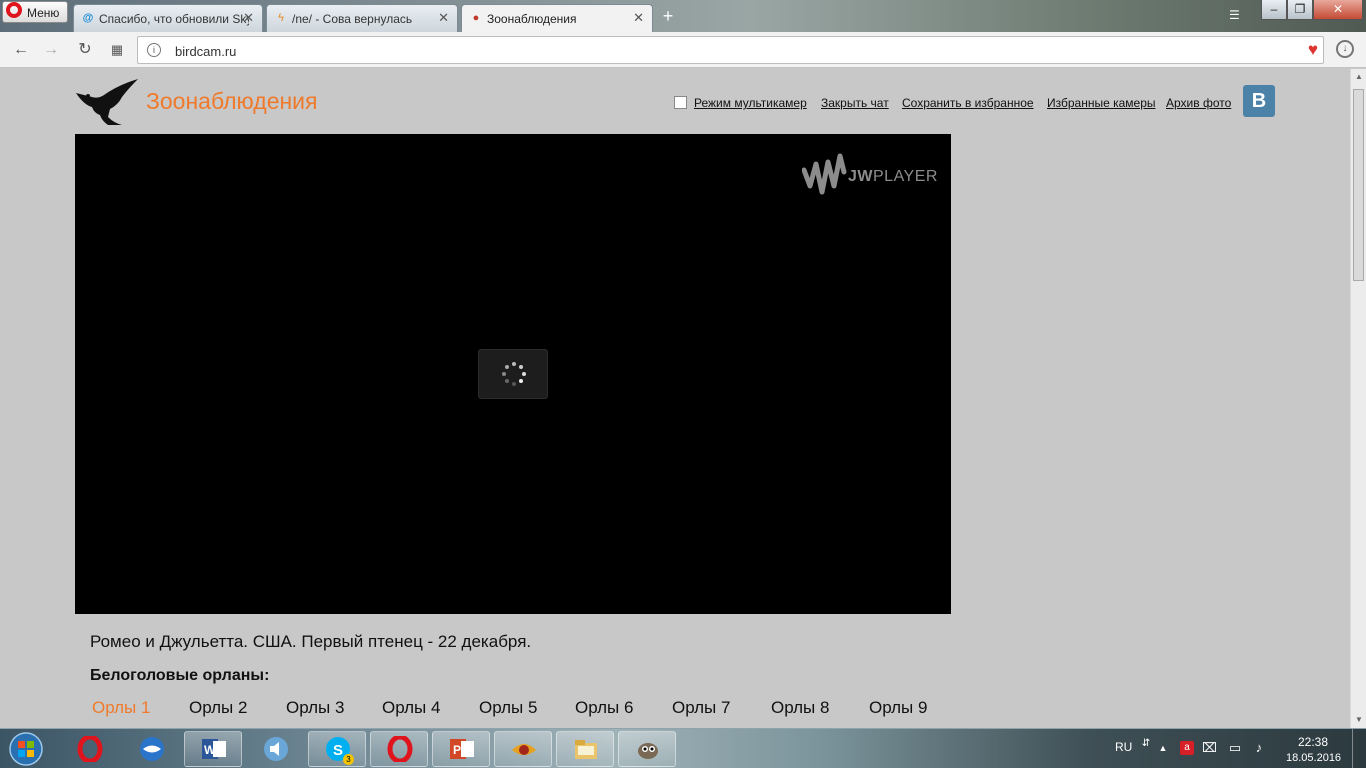  I want to click on tab-title: Зоонаблюдения, so click(532, 19).